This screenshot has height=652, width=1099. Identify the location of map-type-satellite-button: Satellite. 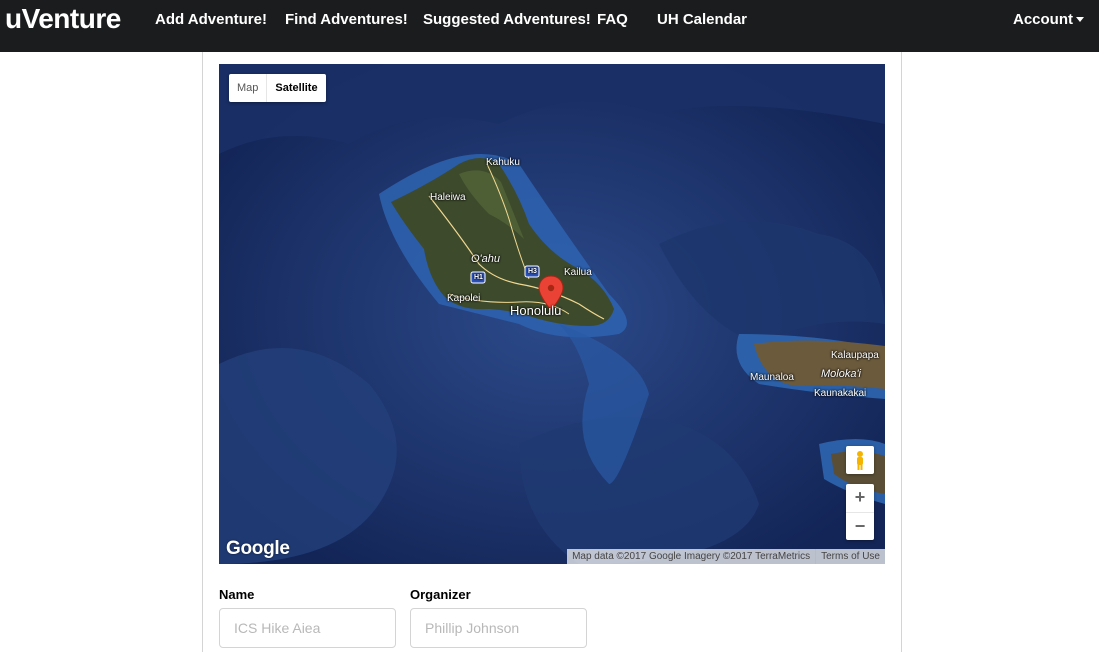
(295, 88).